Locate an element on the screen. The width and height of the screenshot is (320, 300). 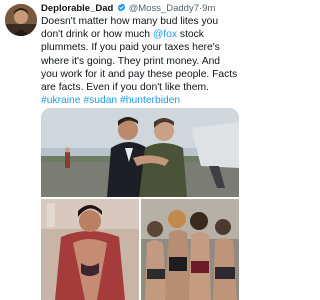
tweet-header: Deplorable_Dad @Moss_Daddy7·9m is located at coordinates (139, 9).